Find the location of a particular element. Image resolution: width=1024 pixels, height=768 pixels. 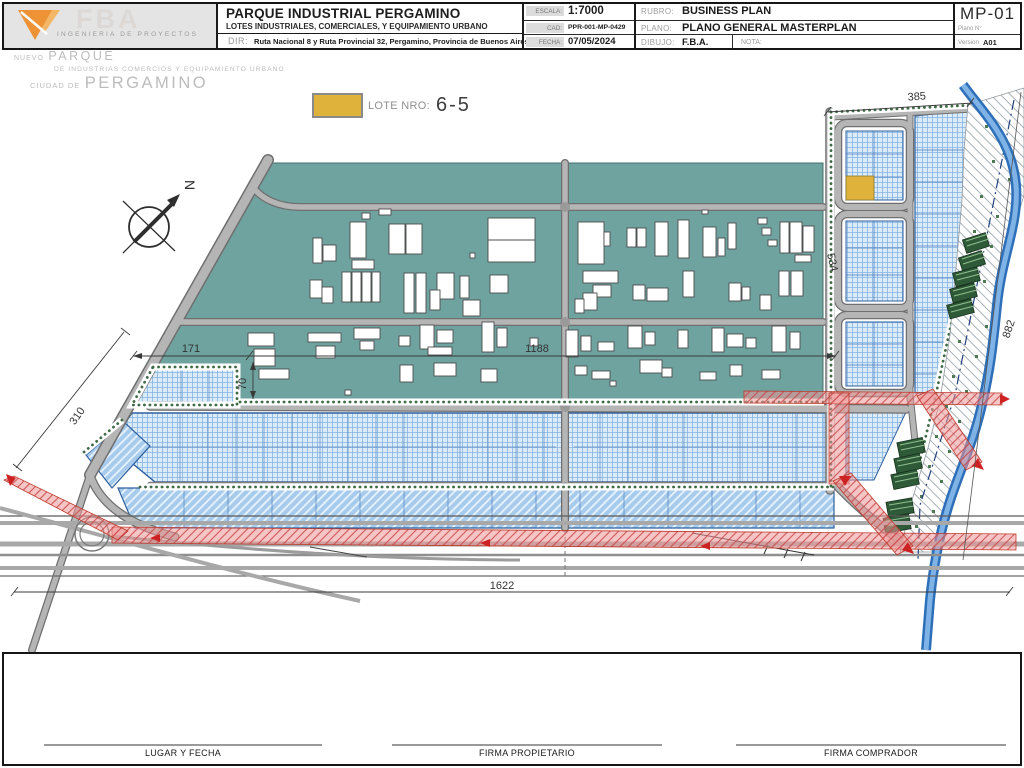

legend-label: LOTE NRO: is located at coordinates (399, 105).